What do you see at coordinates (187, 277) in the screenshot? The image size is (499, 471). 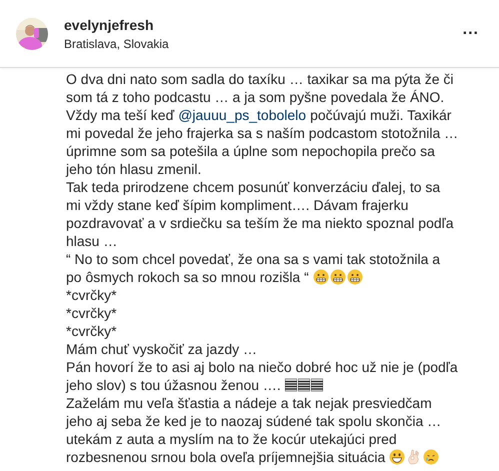 I see `caption-text: po ôsmych rokoch sa so mnou rozišla “` at bounding box center [187, 277].